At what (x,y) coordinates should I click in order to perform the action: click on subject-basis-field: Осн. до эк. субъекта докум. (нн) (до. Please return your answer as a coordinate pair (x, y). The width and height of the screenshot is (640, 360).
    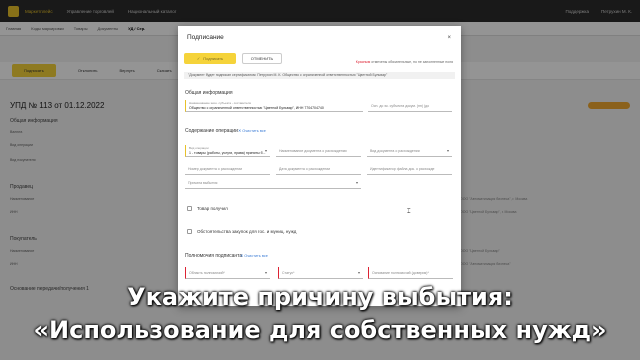
    Looking at the image, I should click on (410, 106).